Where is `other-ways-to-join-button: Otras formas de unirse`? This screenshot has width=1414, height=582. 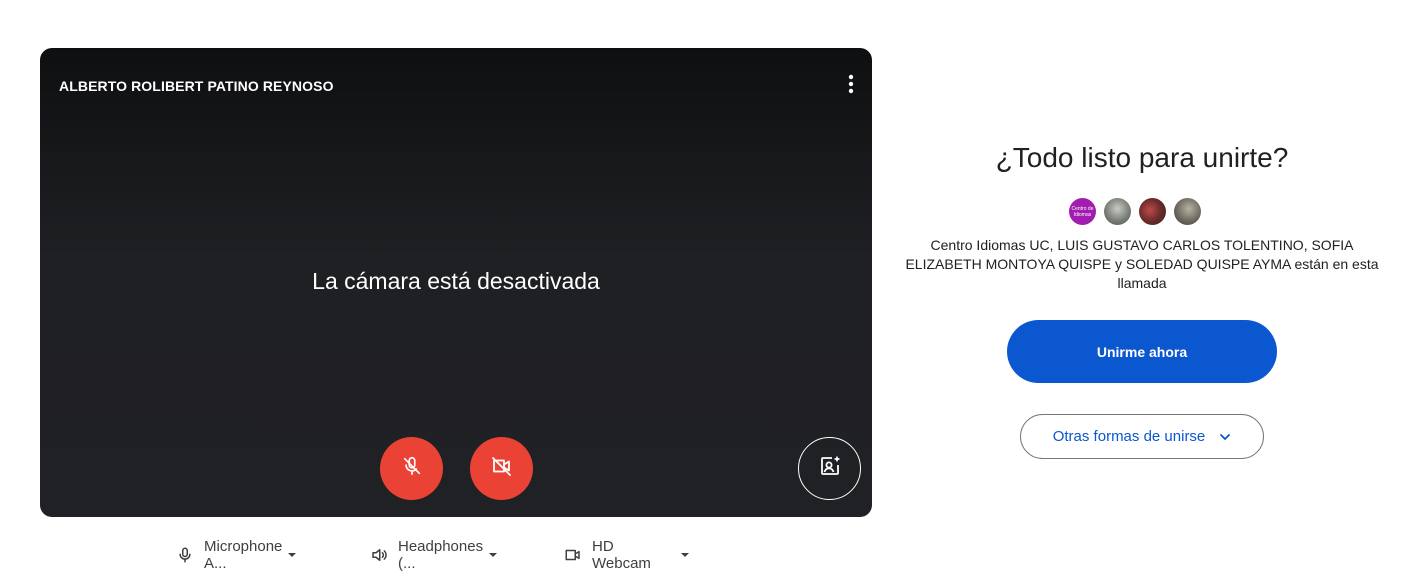 other-ways-to-join-button: Otras formas de unirse is located at coordinates (1142, 436).